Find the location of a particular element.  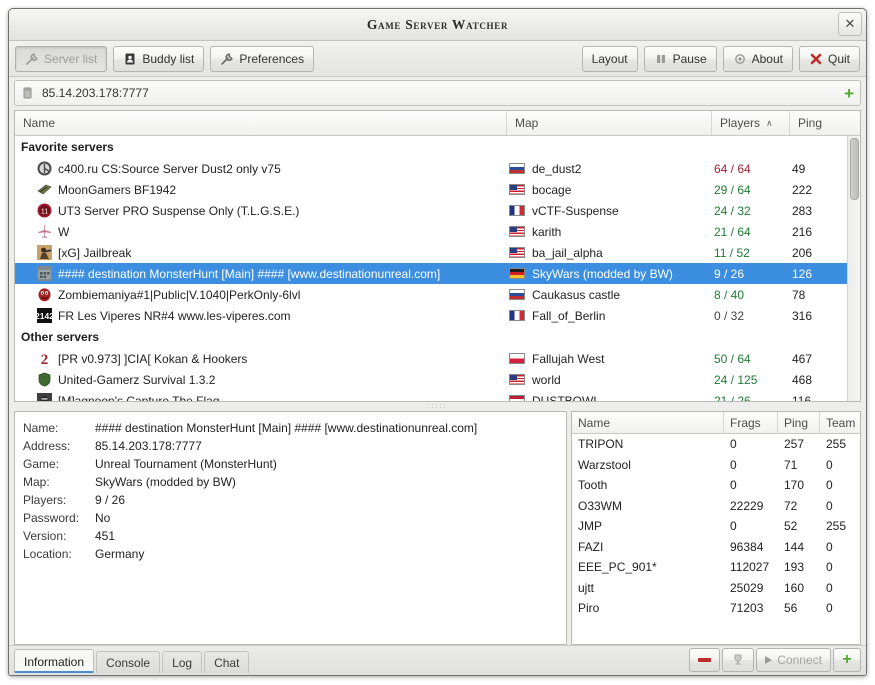

plus-green-icon: + is located at coordinates (847, 659).